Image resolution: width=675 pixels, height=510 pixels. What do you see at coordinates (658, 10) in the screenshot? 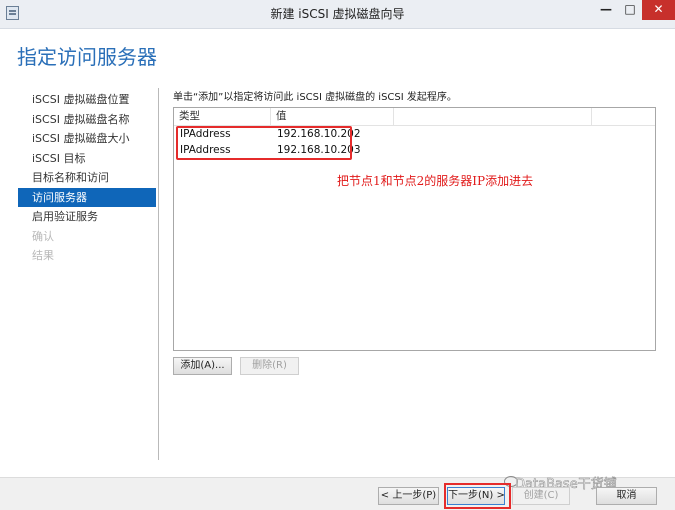
I see `close-button: ✕` at bounding box center [658, 10].